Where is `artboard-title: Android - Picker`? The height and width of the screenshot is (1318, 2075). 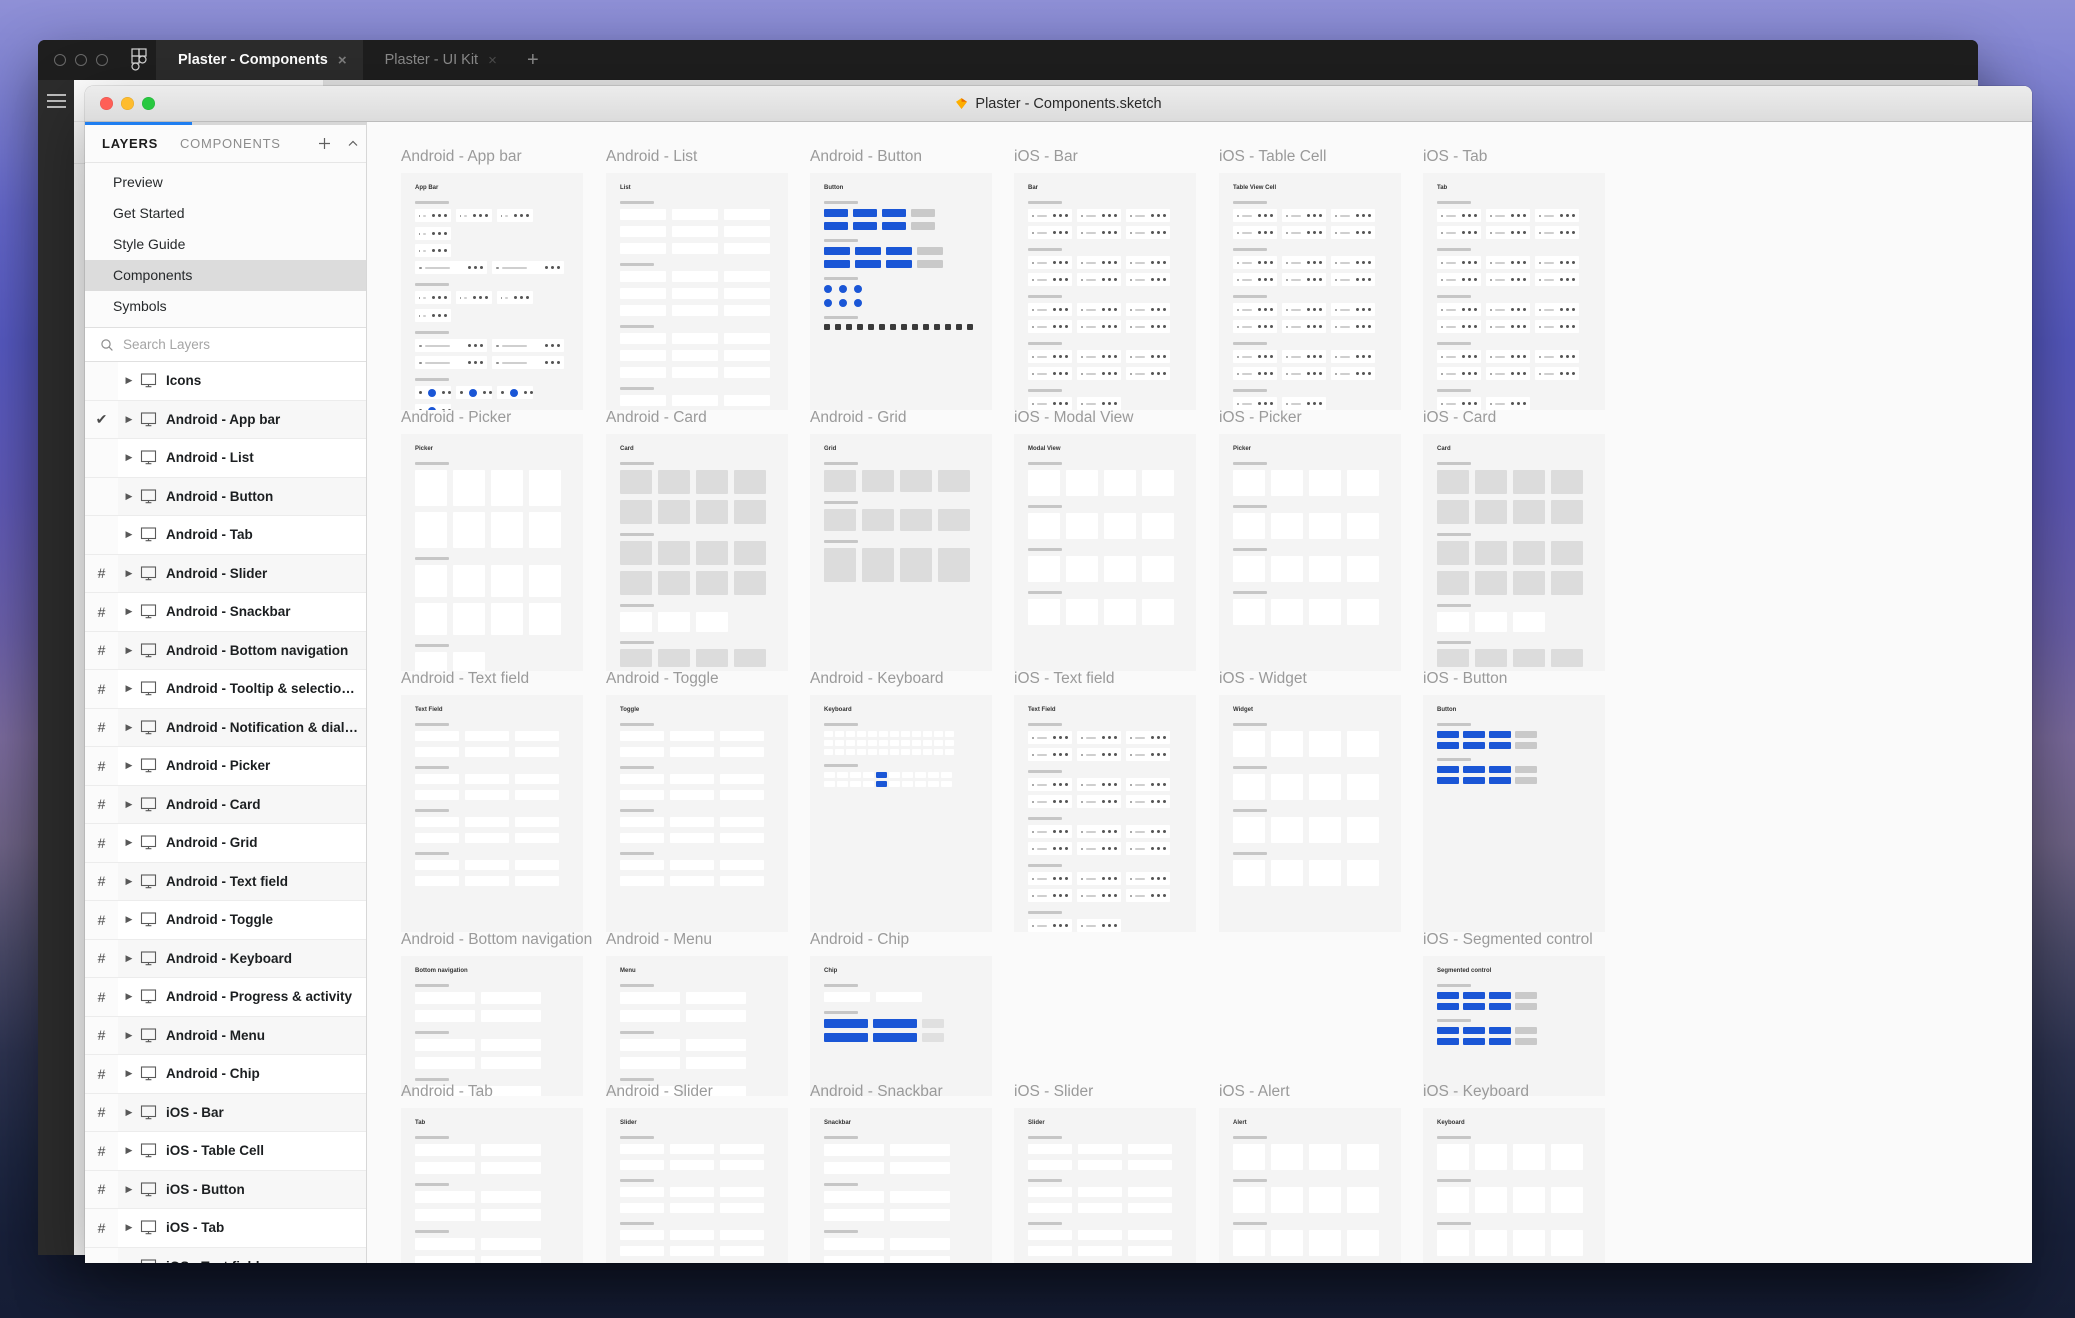
artboard-title: Android - Picker is located at coordinates (492, 418).